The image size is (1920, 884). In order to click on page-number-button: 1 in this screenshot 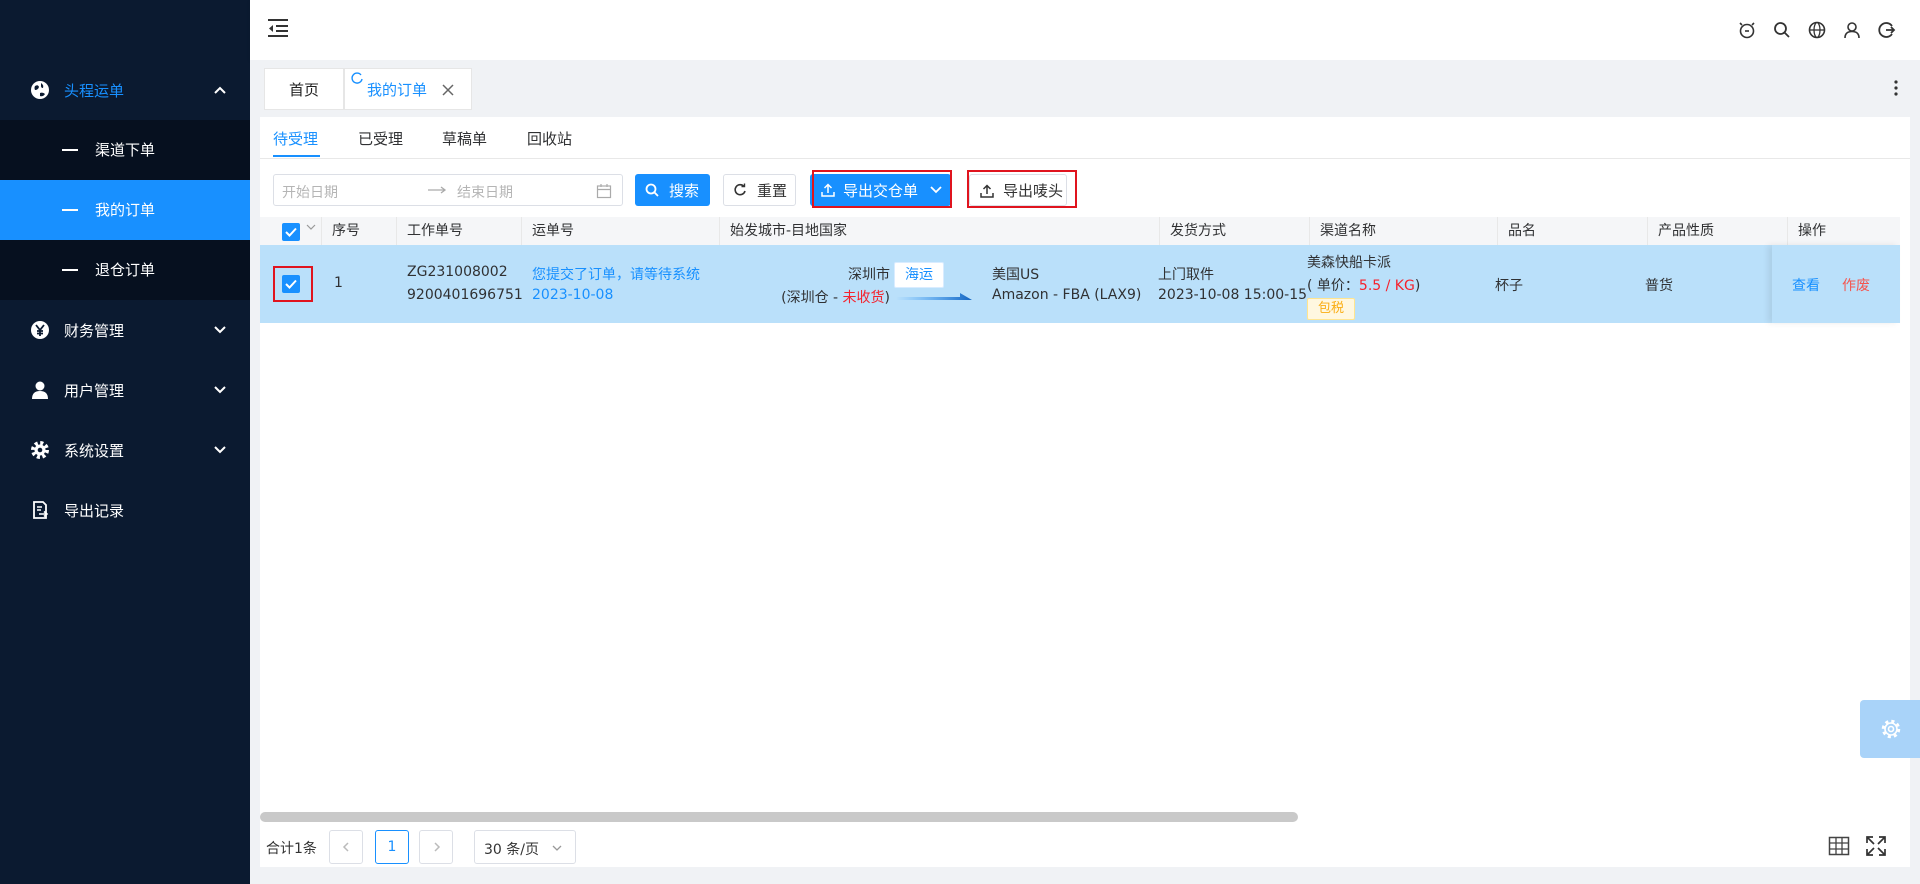, I will do `click(392, 847)`.